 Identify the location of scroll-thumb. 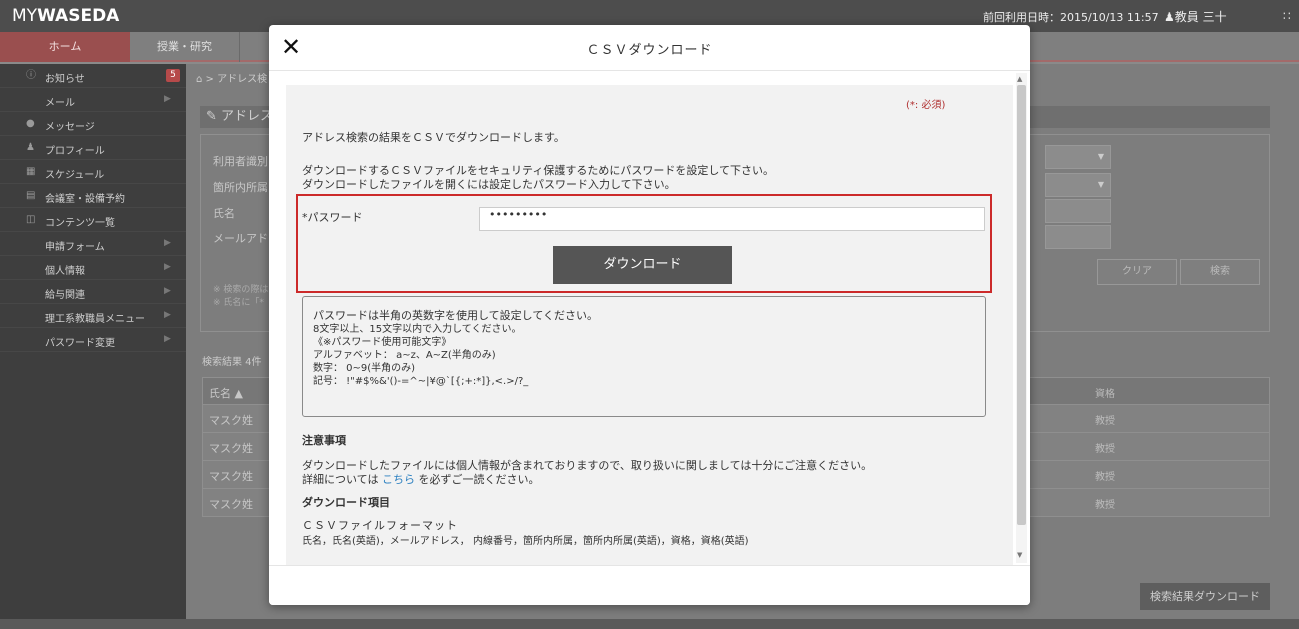
(1021, 305).